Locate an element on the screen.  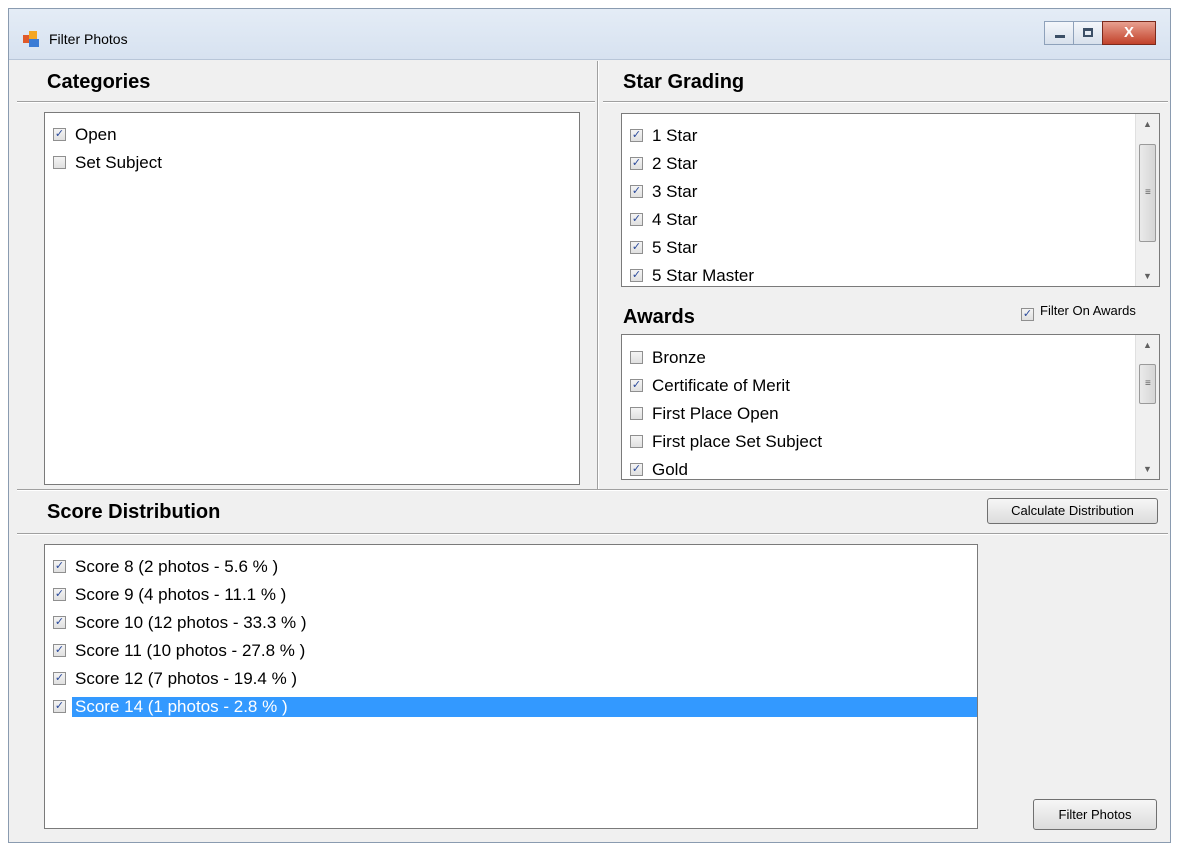
window-controls: X is located at coordinates (1100, 34).